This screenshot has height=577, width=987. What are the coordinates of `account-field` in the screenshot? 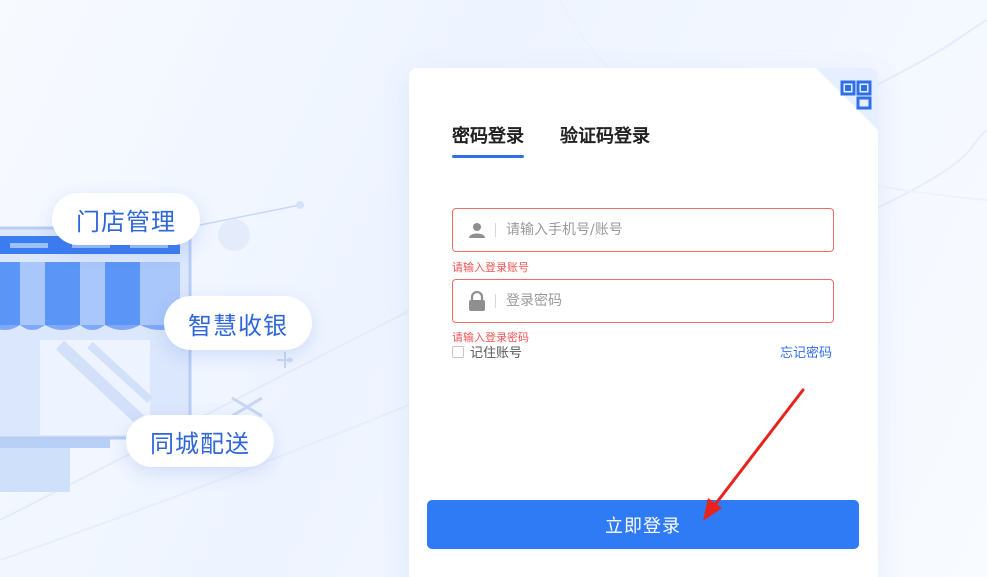 It's located at (643, 230).